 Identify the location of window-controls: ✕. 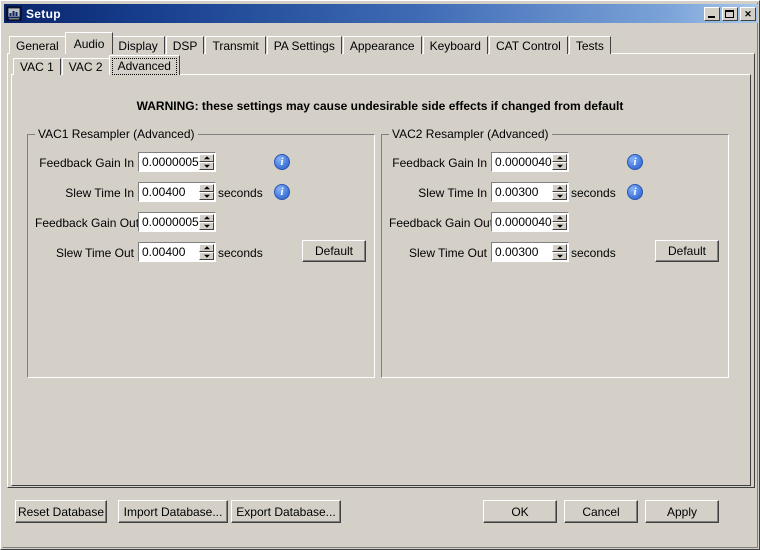
(731, 13).